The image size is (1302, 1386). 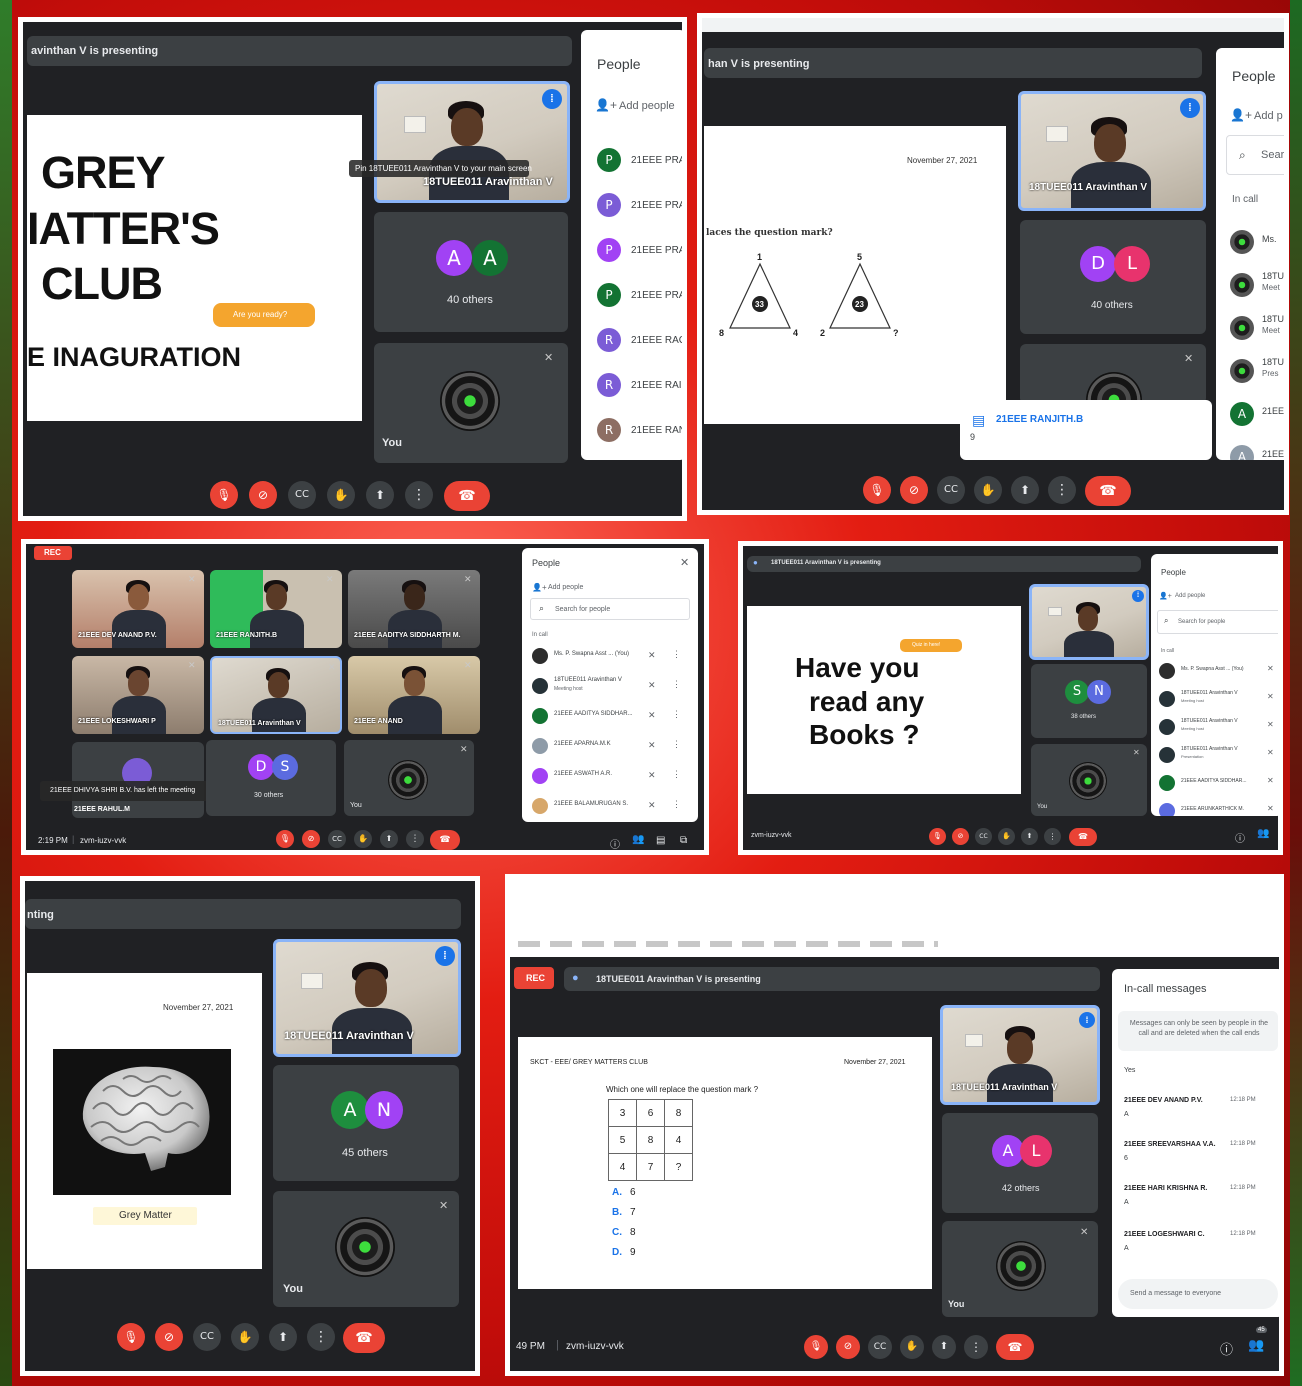 I want to click on participant-tile: 21EEE RANJITH.B ✕, so click(x=276, y=609).